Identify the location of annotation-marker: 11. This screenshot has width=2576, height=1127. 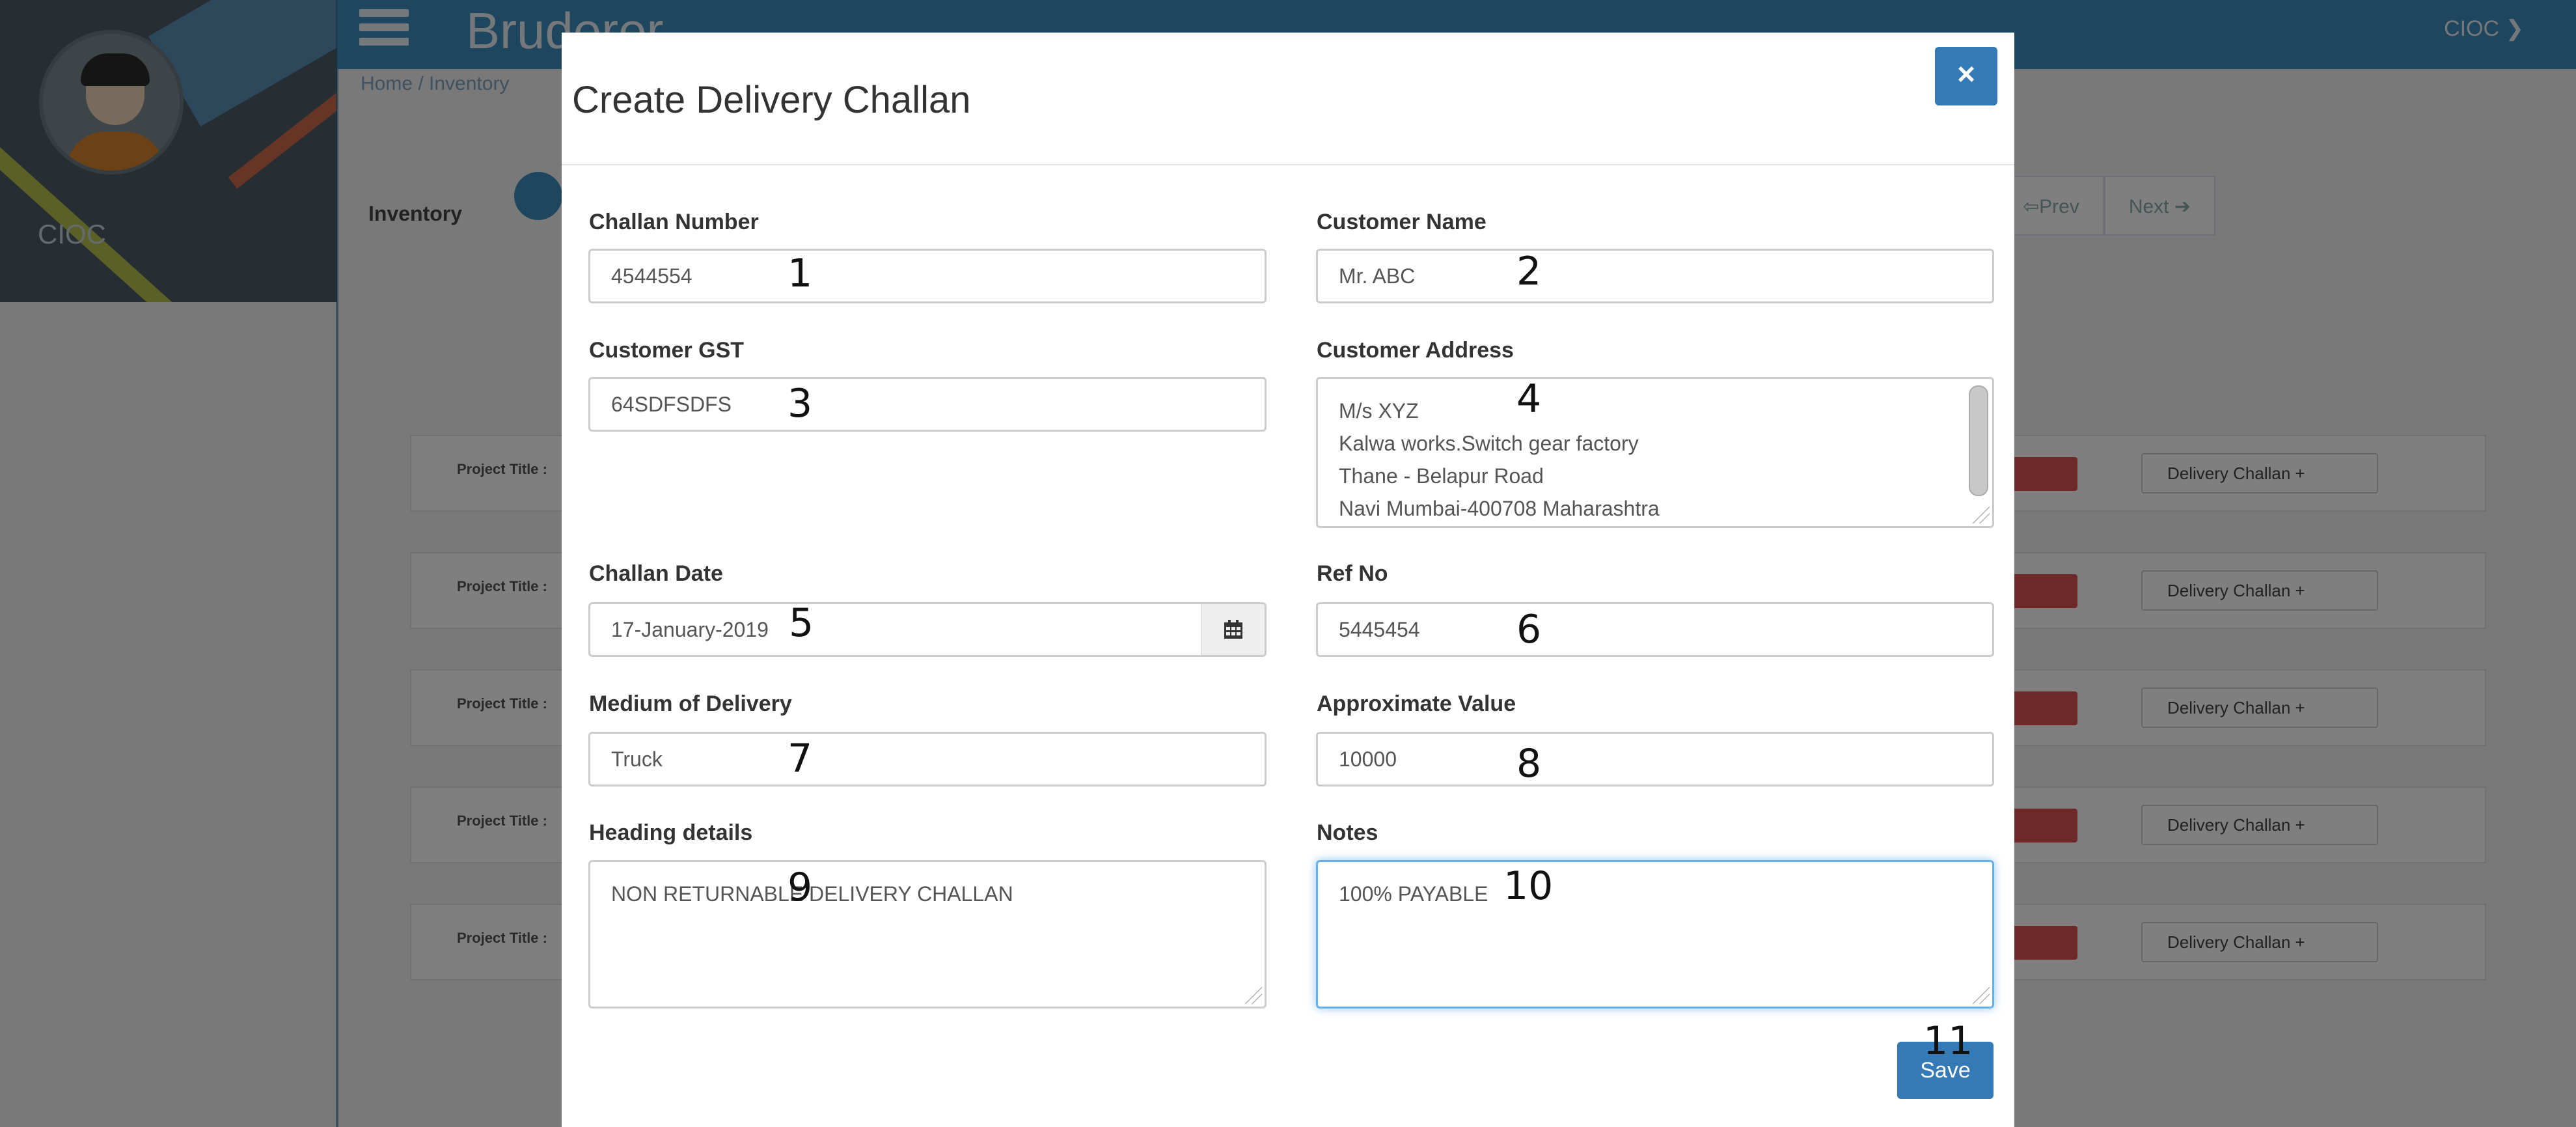
(1948, 1041).